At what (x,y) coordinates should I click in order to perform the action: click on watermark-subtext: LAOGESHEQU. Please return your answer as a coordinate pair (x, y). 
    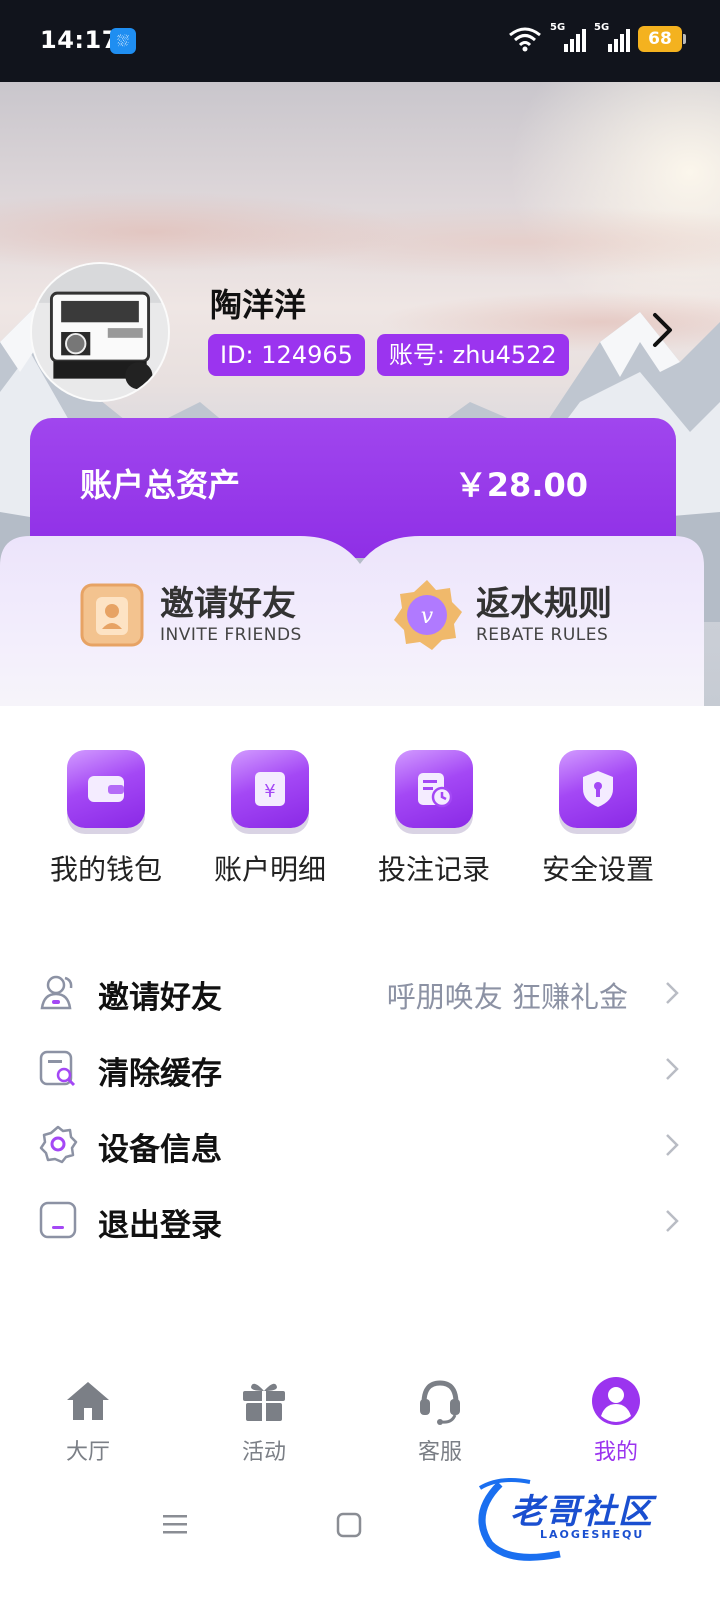
    Looking at the image, I should click on (592, 1534).